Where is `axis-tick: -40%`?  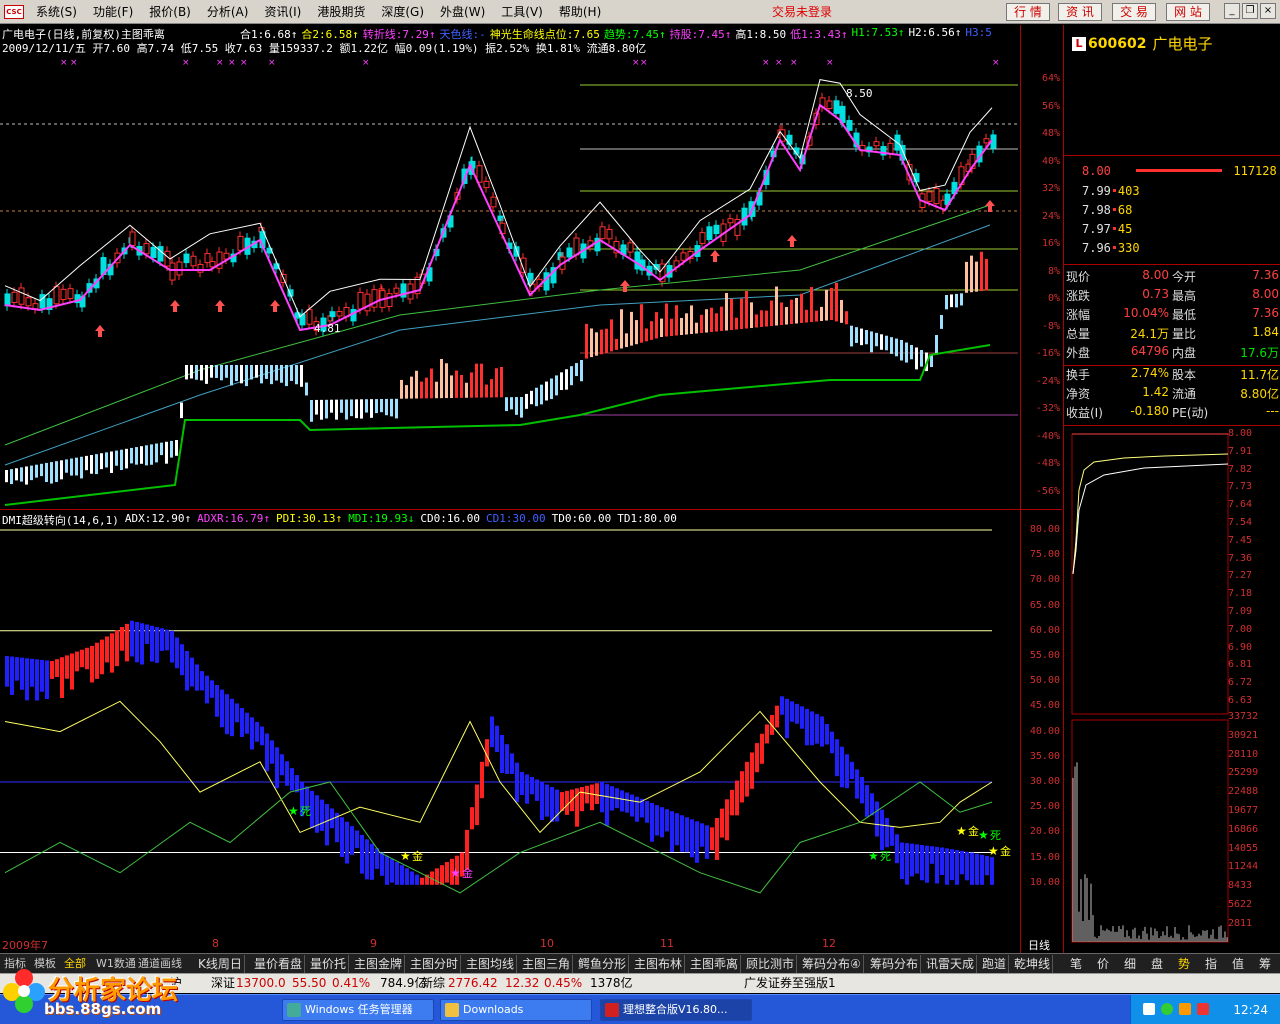
axis-tick: -40% is located at coordinates (1047, 436).